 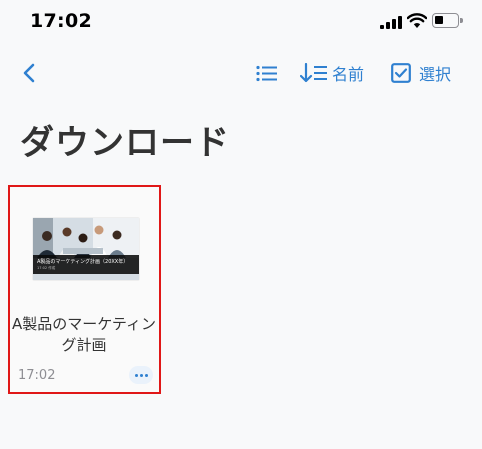 What do you see at coordinates (241, 73) in the screenshot?
I see `nav-bar: 名前 選択` at bounding box center [241, 73].